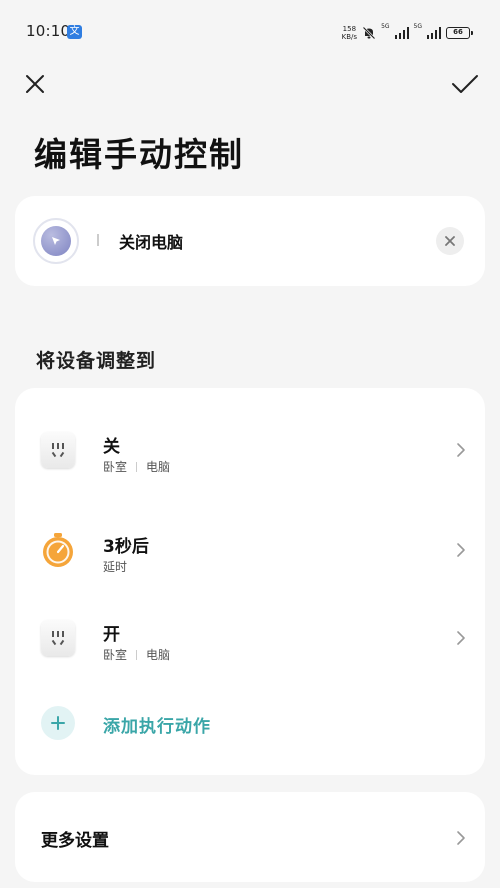  Describe the element at coordinates (74, 32) in the screenshot. I see `app-notification-icon: 文` at that location.